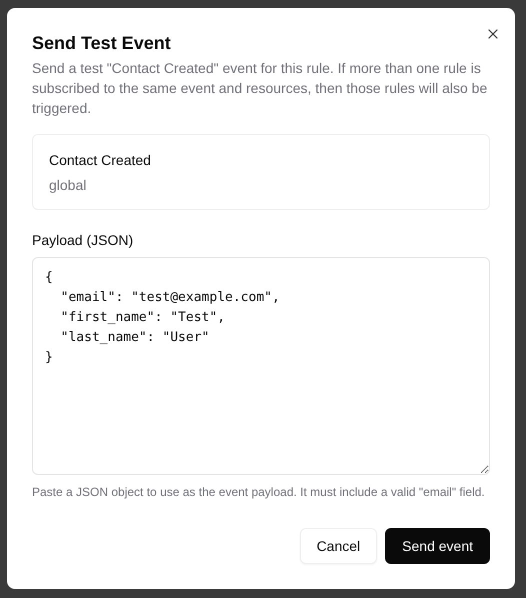  What do you see at coordinates (68, 185) in the screenshot?
I see `event-scope: global` at bounding box center [68, 185].